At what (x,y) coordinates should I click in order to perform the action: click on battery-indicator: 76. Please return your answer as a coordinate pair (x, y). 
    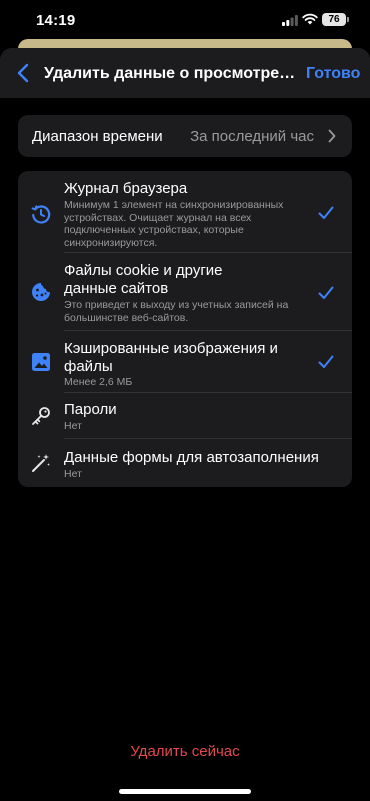
    Looking at the image, I should click on (335, 19).